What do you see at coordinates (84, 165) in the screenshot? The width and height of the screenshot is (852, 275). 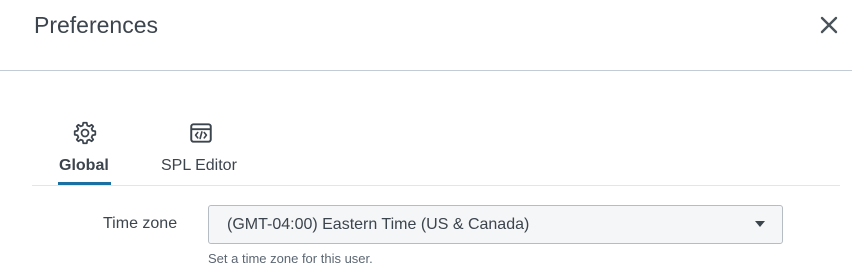 I see `tab-global-label: Global` at bounding box center [84, 165].